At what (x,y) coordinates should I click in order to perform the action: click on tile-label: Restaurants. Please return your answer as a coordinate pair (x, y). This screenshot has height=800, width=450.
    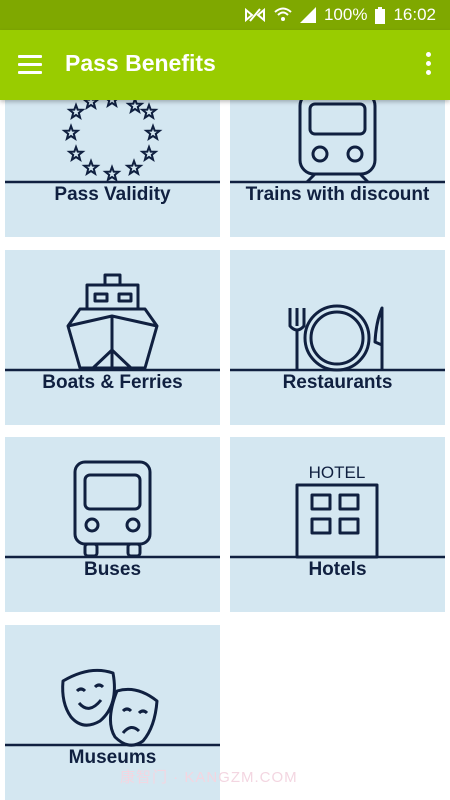
    Looking at the image, I should click on (337, 382).